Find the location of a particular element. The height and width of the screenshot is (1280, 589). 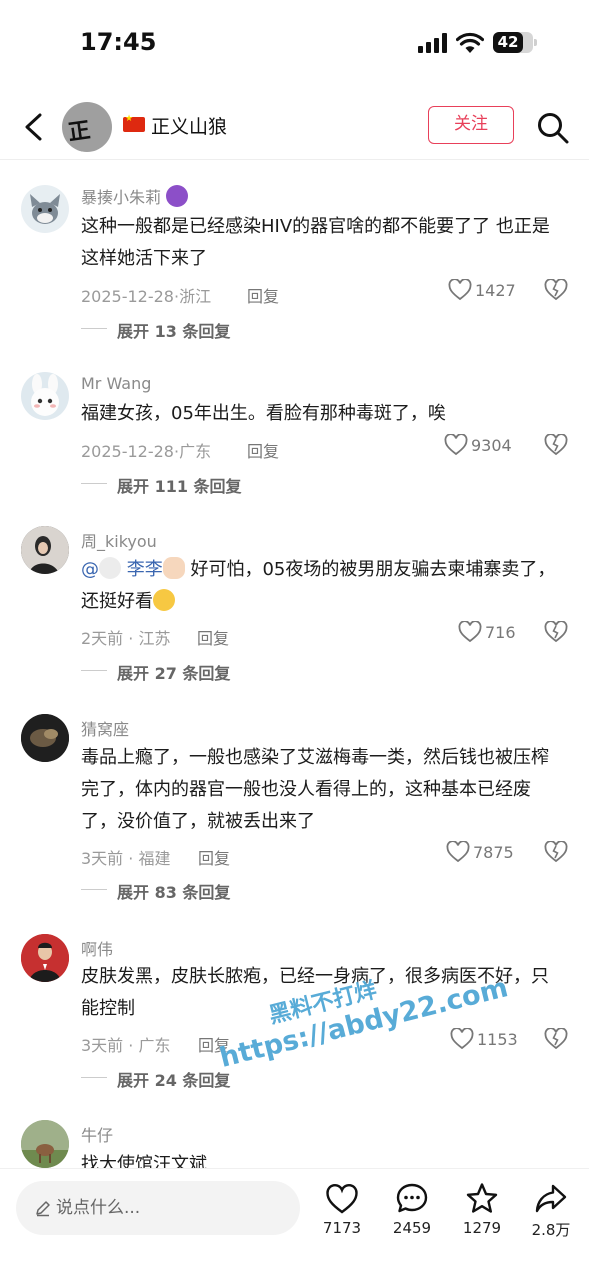

avatar-logo-glyph: 正义 is located at coordinates (81, 134).